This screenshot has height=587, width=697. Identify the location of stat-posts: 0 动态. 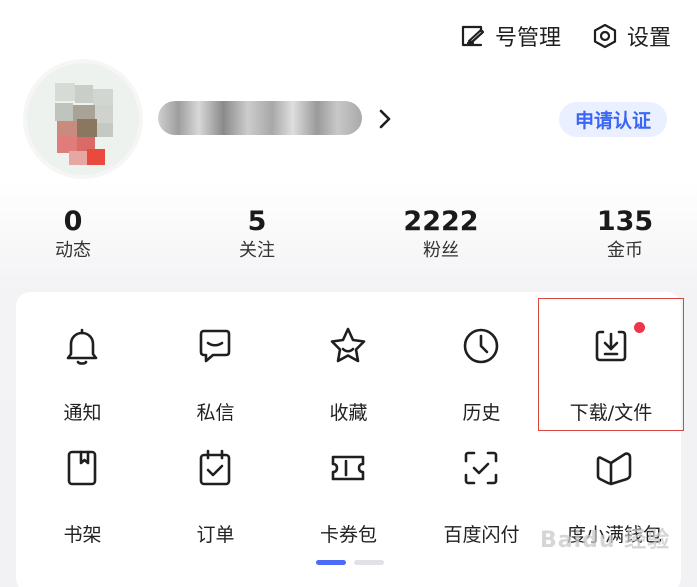
(73, 235).